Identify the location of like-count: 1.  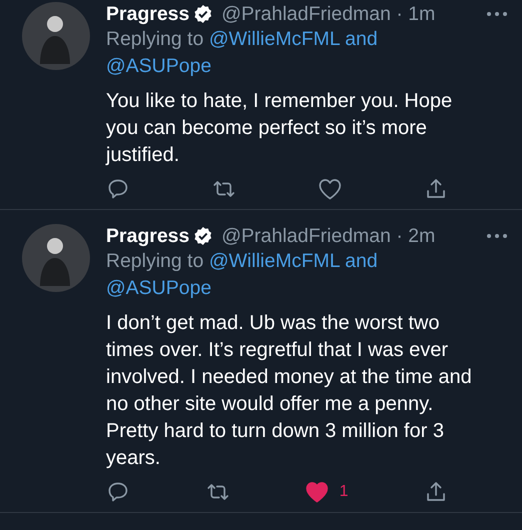
(343, 492).